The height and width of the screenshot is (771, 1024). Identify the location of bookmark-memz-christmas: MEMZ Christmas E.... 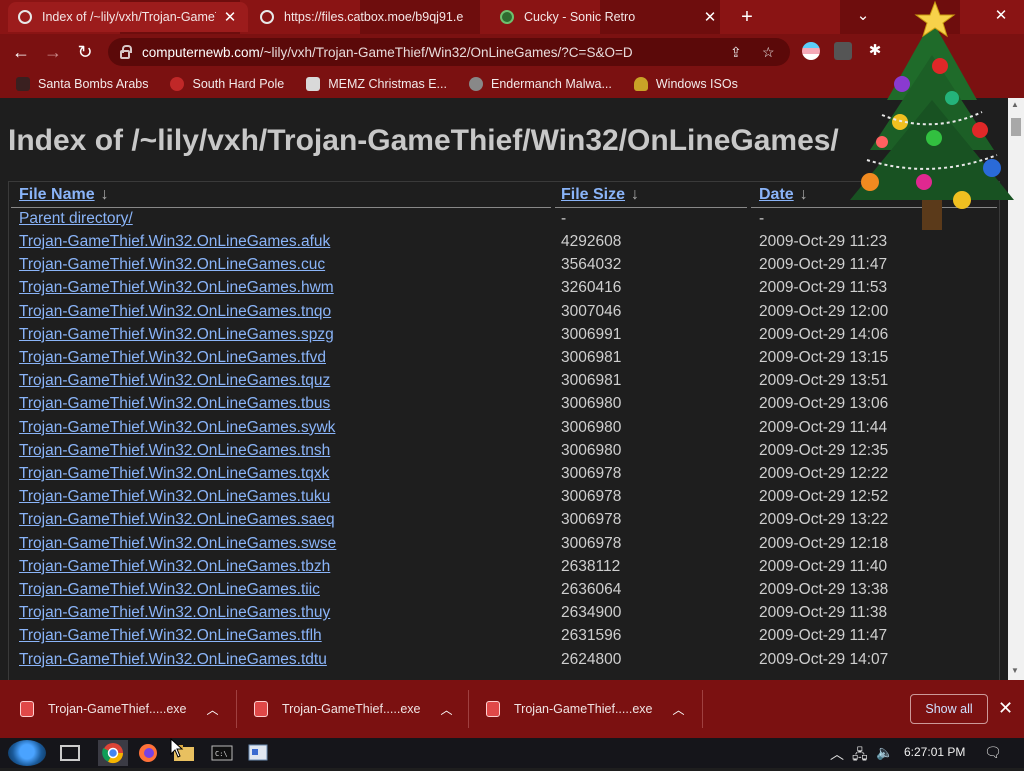
(376, 84).